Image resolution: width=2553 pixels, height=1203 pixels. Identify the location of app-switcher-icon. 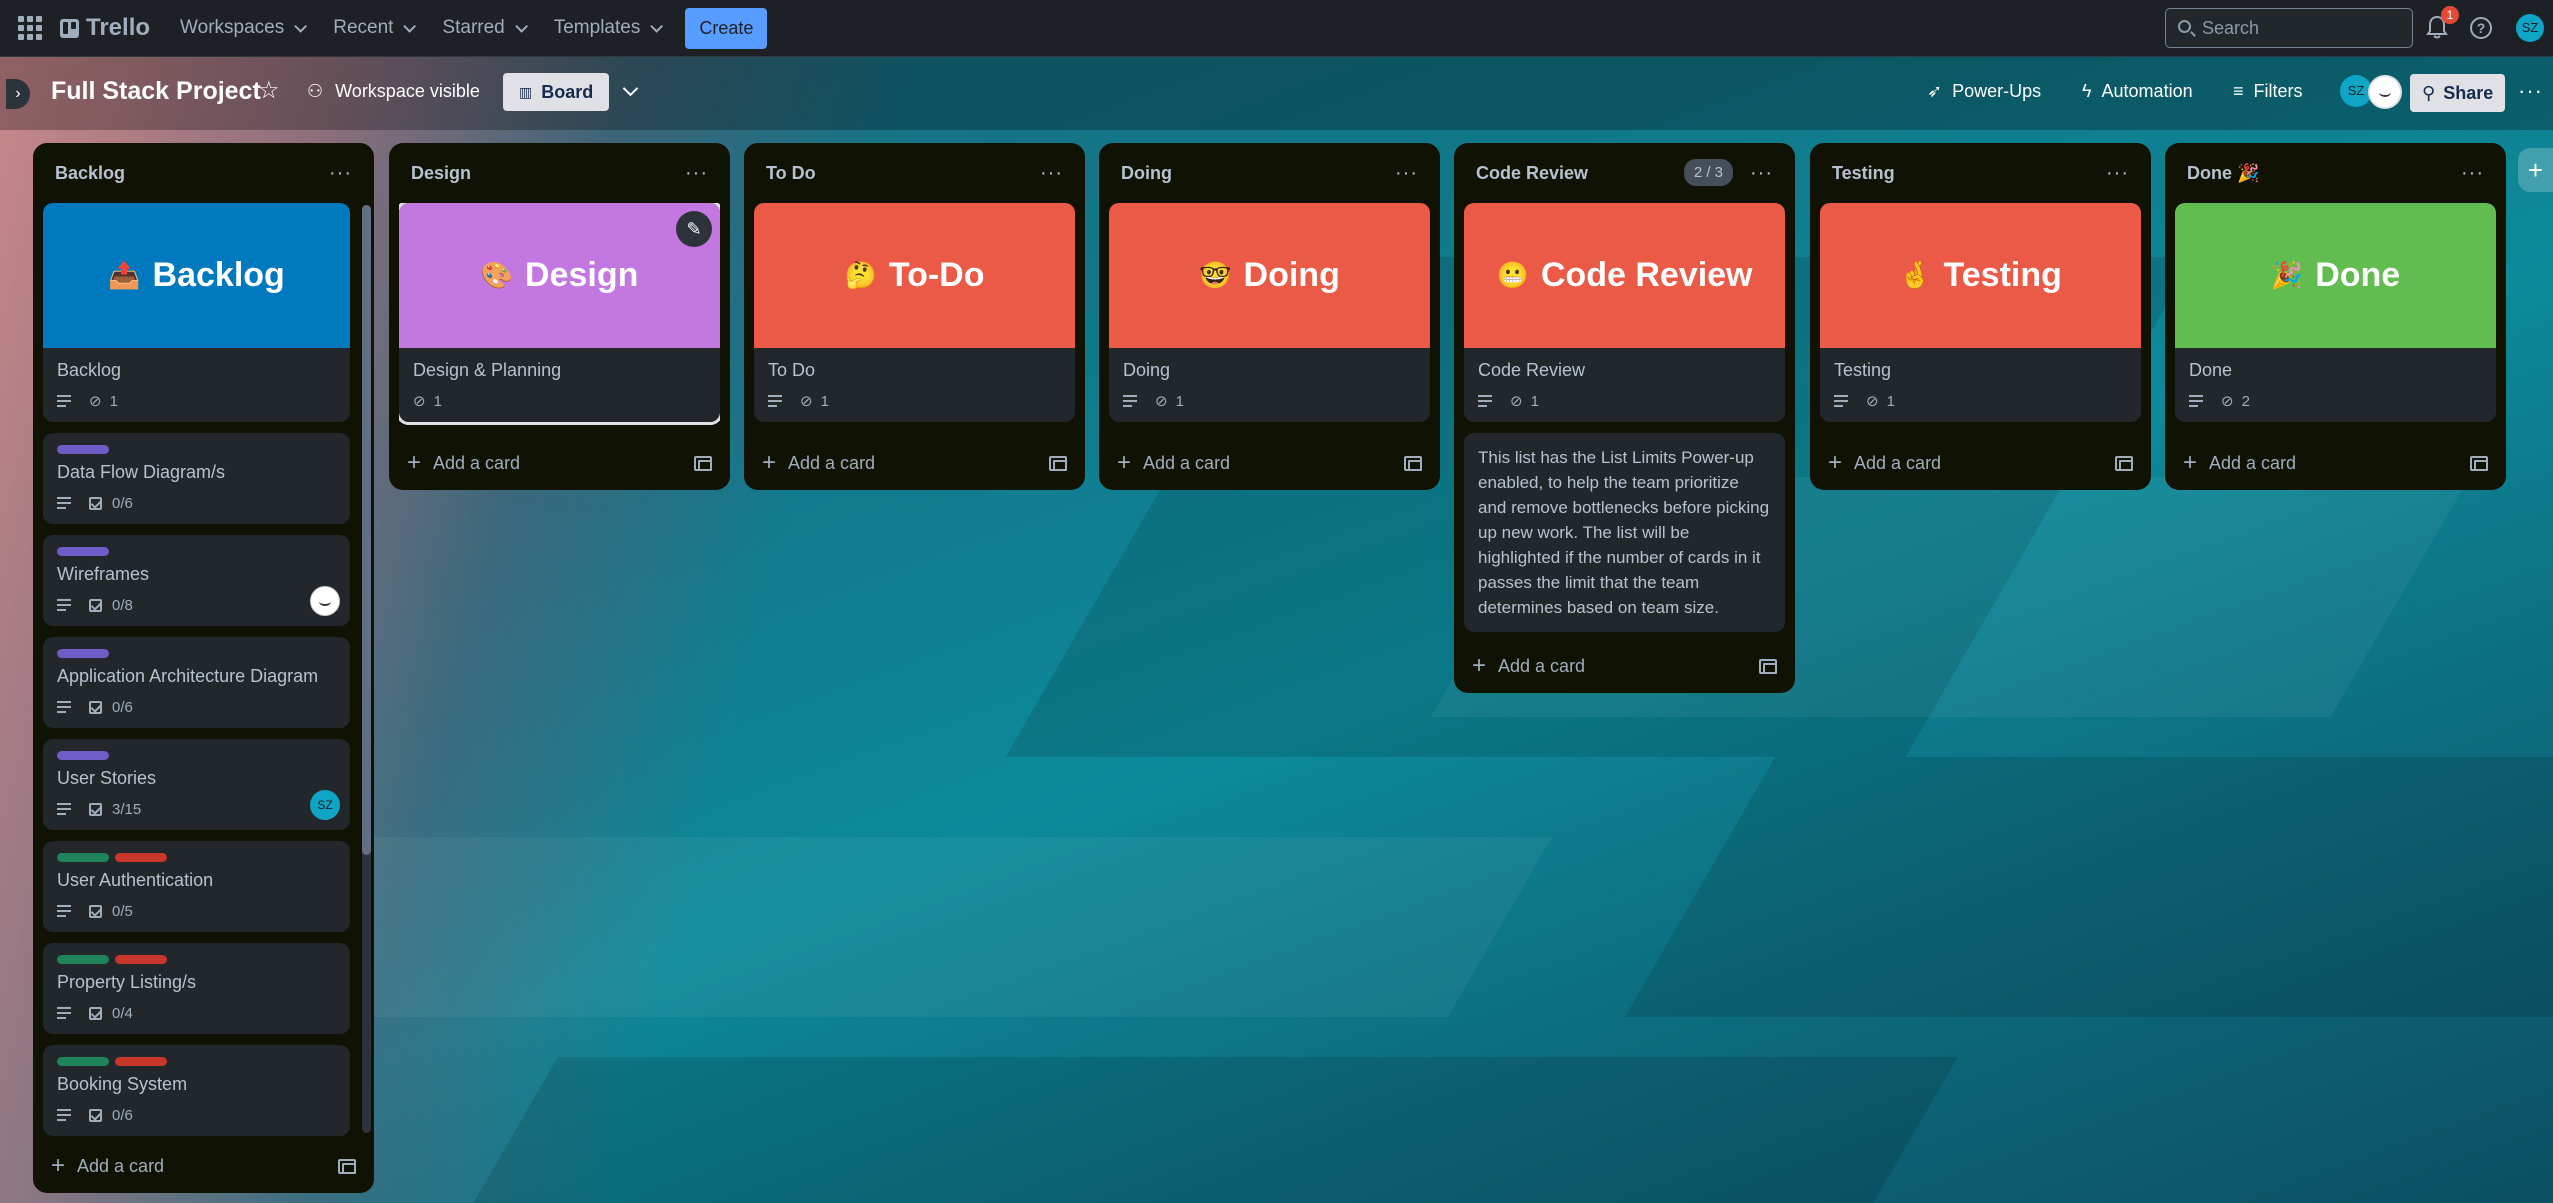
(30, 28).